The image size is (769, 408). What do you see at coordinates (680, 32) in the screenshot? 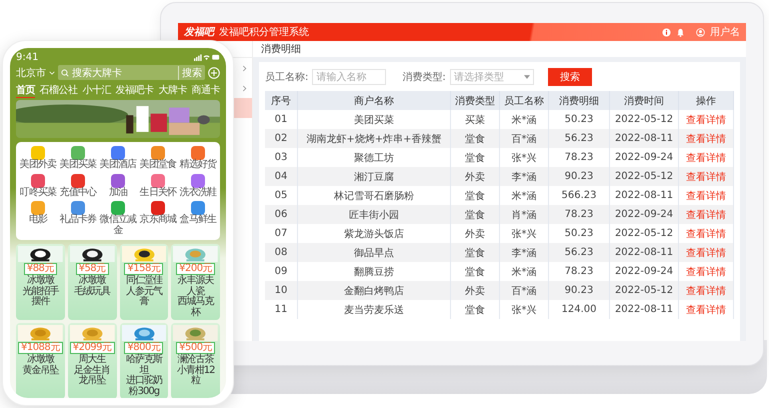
I see `bell-icon` at bounding box center [680, 32].